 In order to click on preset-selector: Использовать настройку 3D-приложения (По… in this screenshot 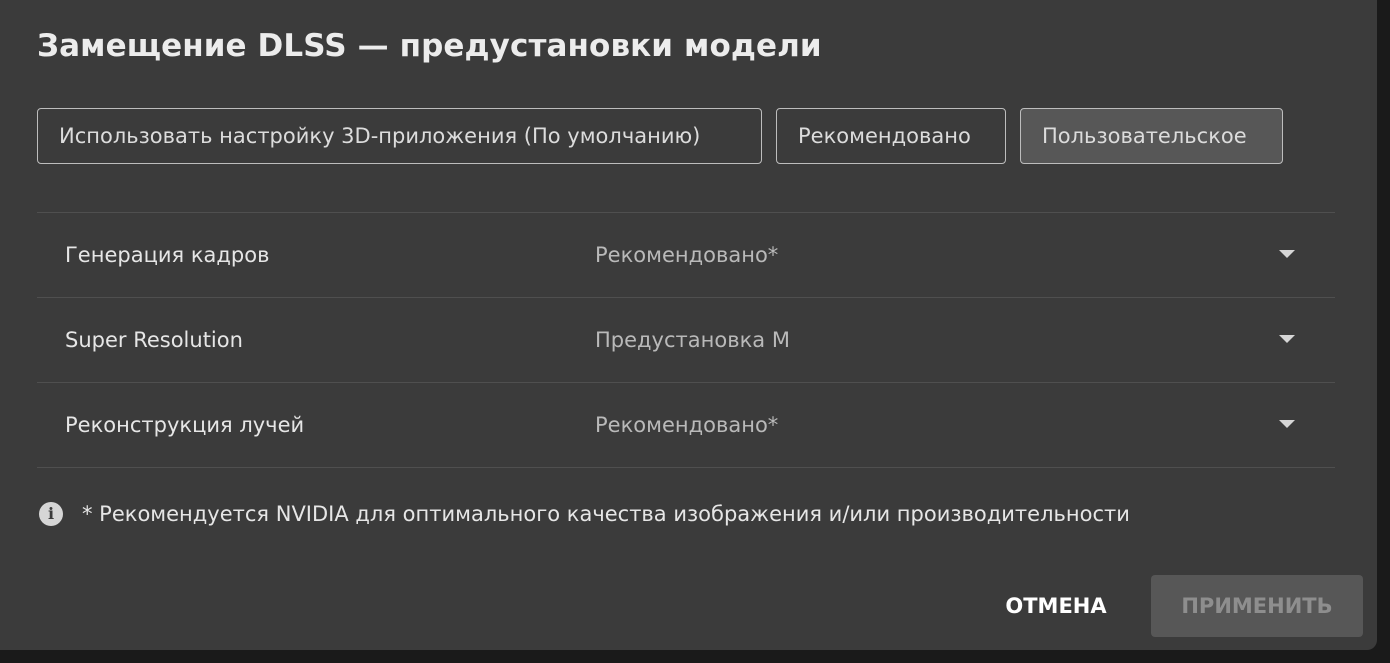, I will do `click(660, 136)`.